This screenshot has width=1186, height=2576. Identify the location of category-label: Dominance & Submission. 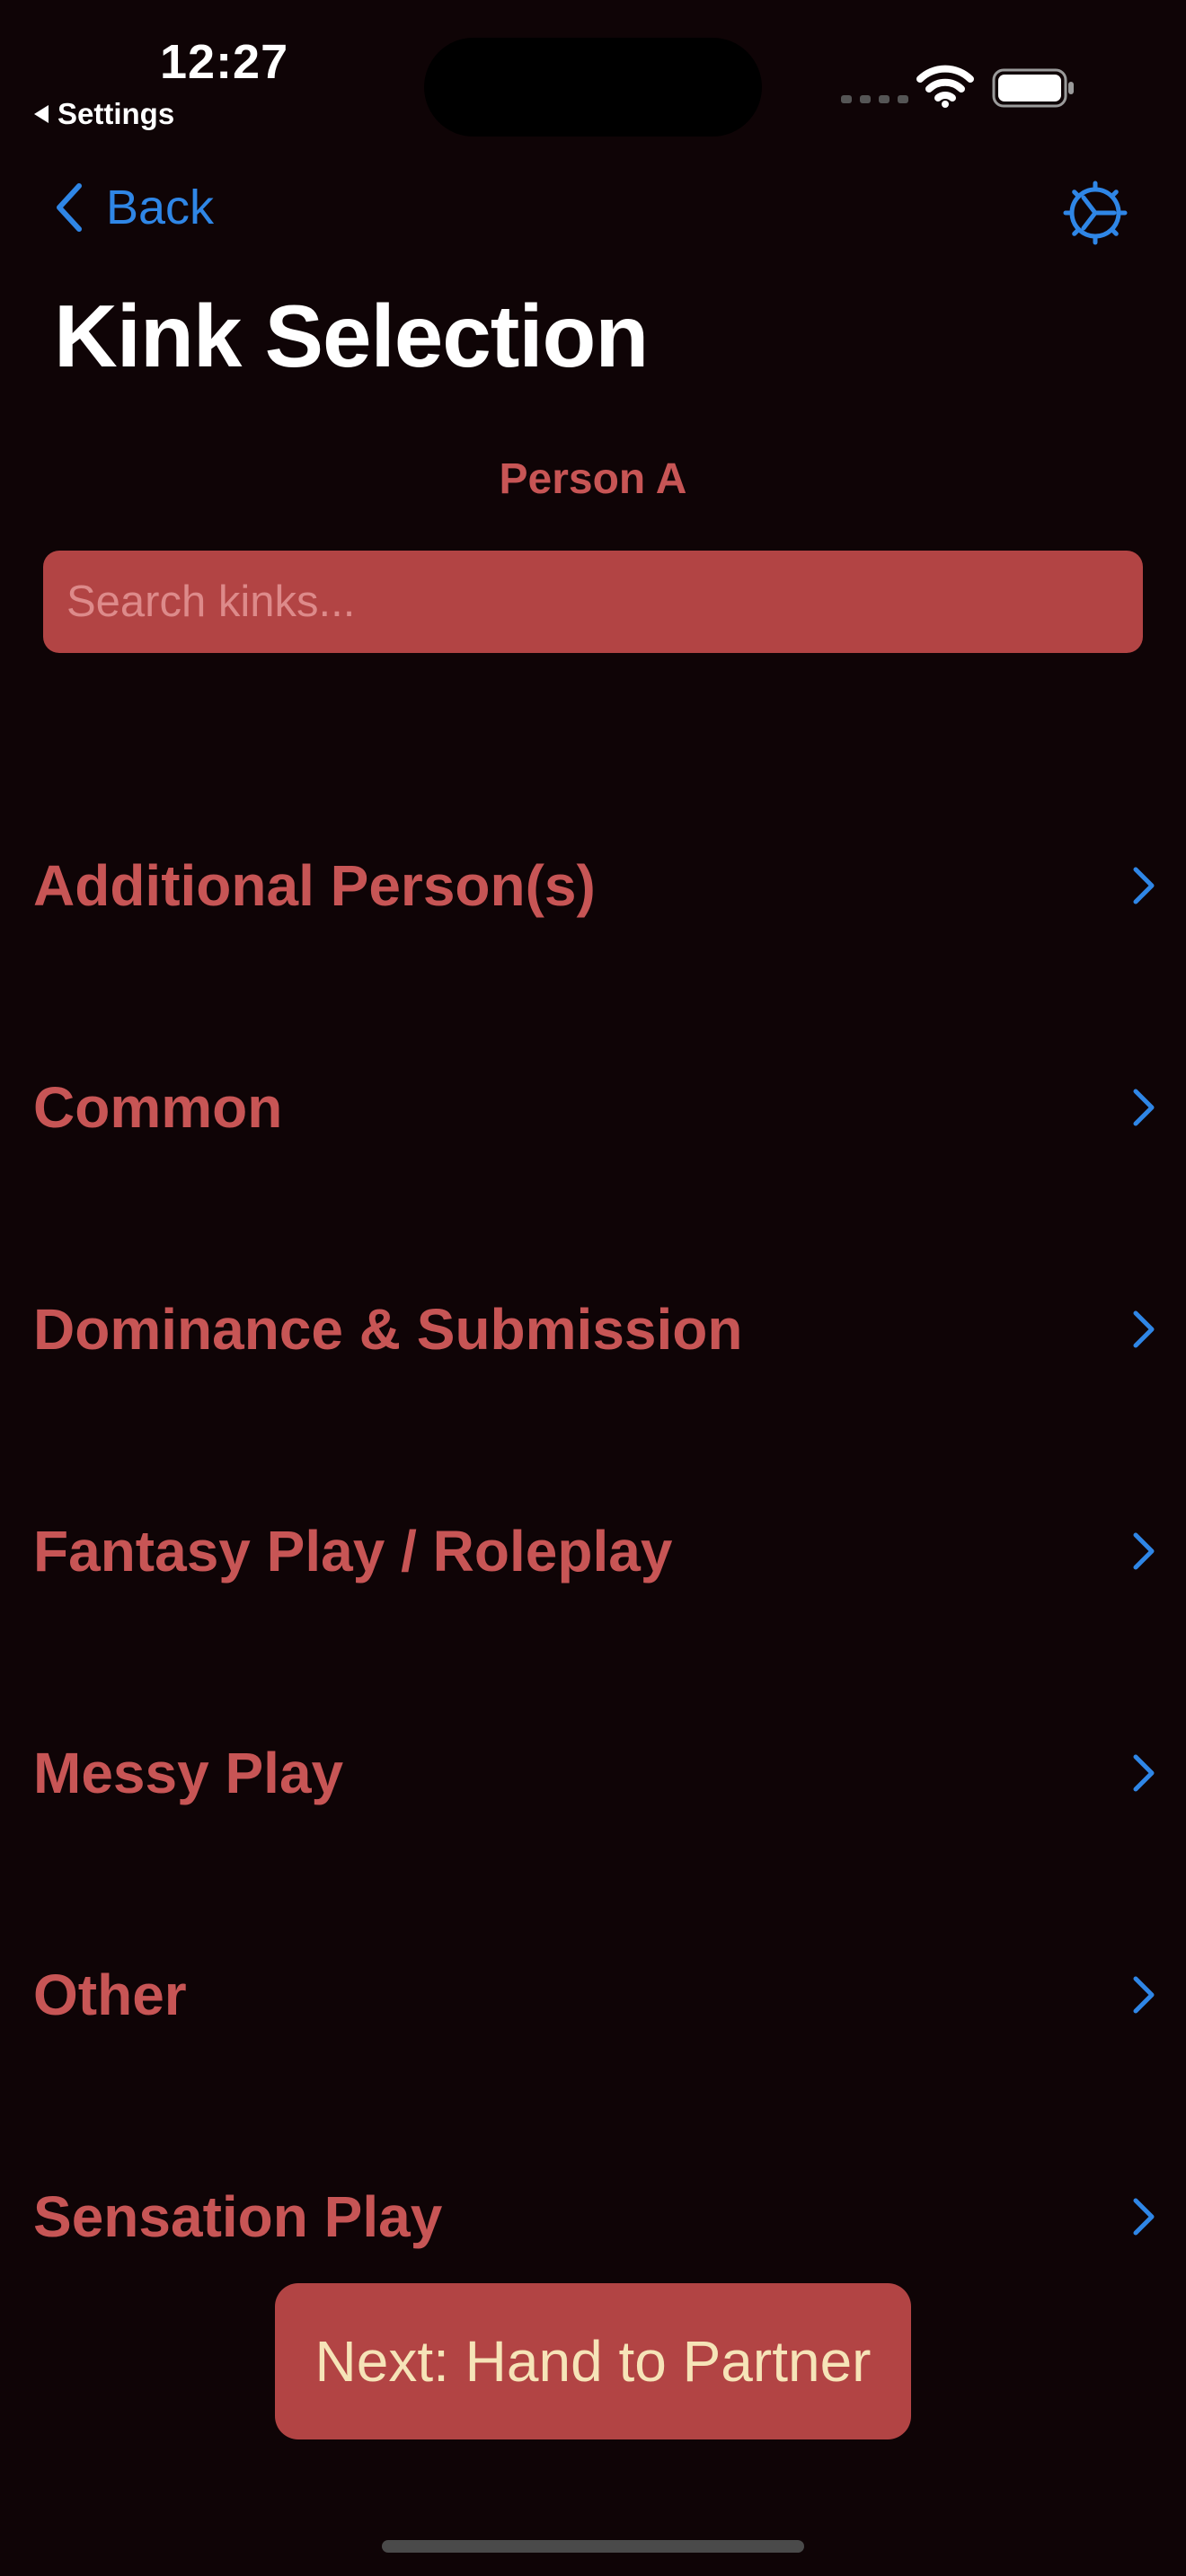
(388, 1329).